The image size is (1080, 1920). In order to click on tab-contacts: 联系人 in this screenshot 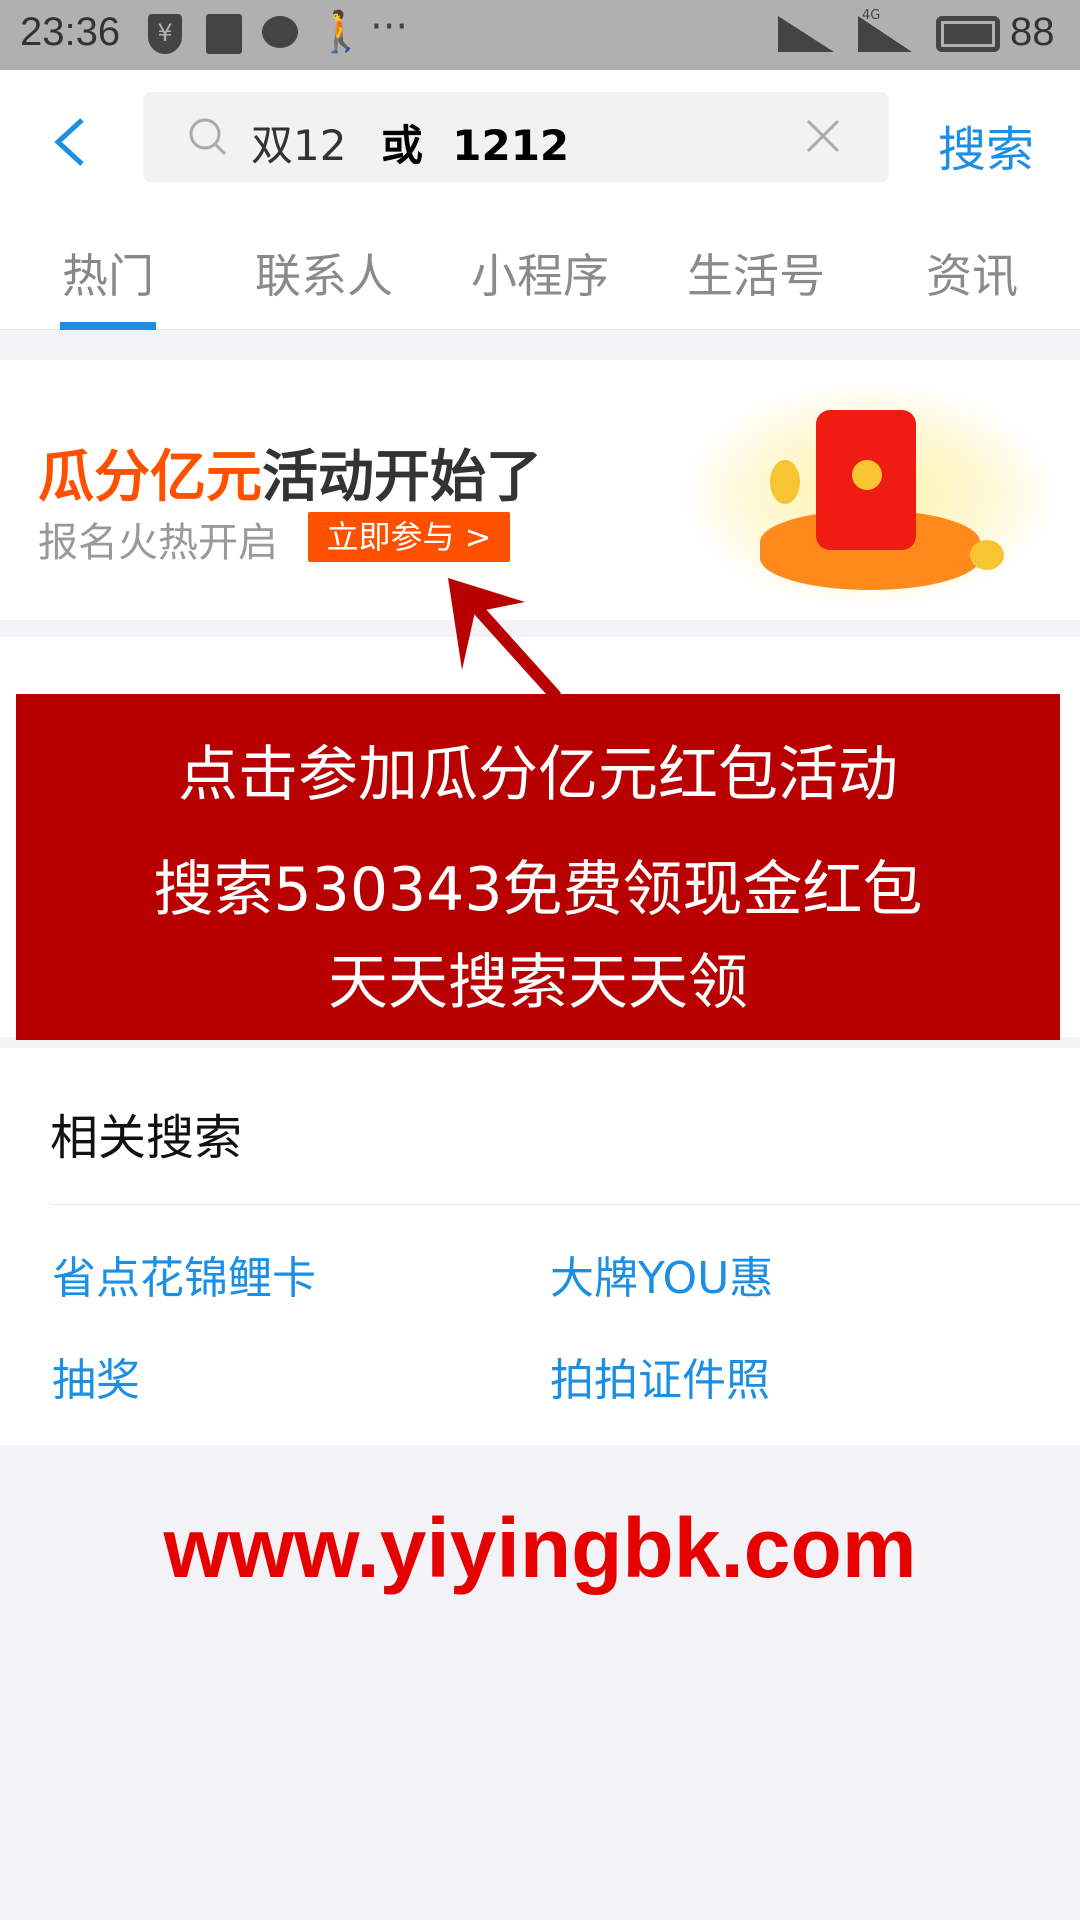, I will do `click(324, 273)`.